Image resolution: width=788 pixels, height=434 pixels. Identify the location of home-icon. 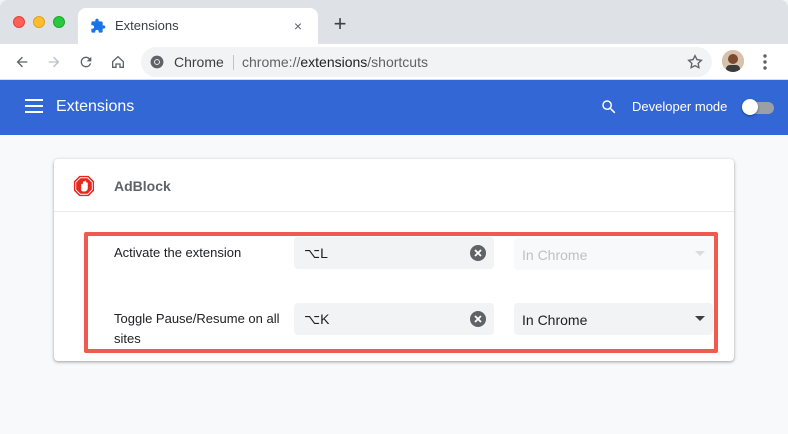
(118, 61).